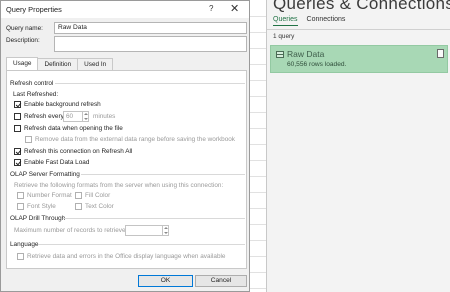  Describe the element at coordinates (20, 256) in the screenshot. I see `display-language-checkbox` at that location.